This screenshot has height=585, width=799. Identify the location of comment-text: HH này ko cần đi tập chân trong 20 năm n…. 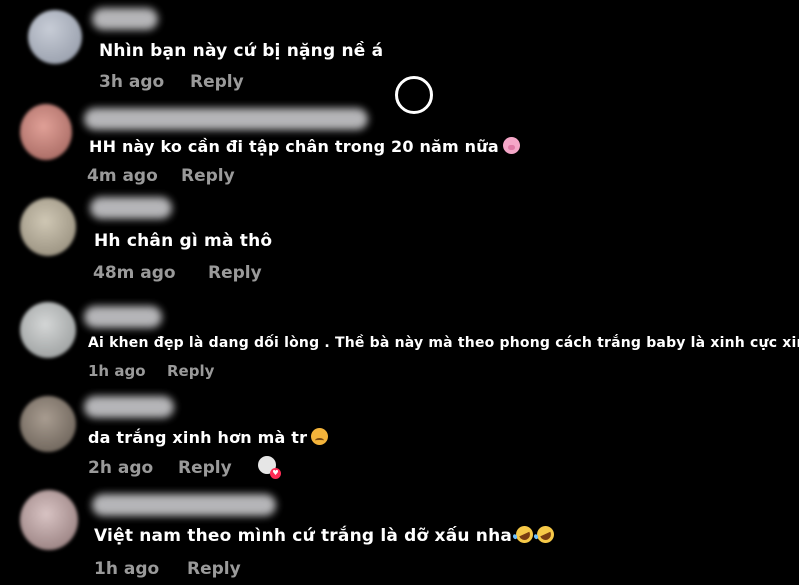
(304, 146).